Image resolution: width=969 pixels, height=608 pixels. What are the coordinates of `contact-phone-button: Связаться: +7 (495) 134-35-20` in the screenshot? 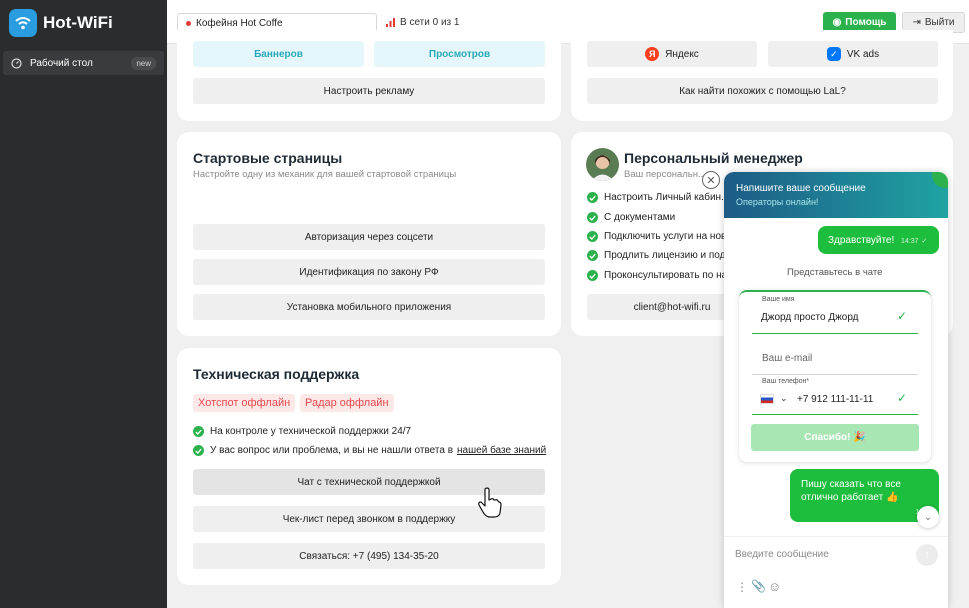 It's located at (369, 556).